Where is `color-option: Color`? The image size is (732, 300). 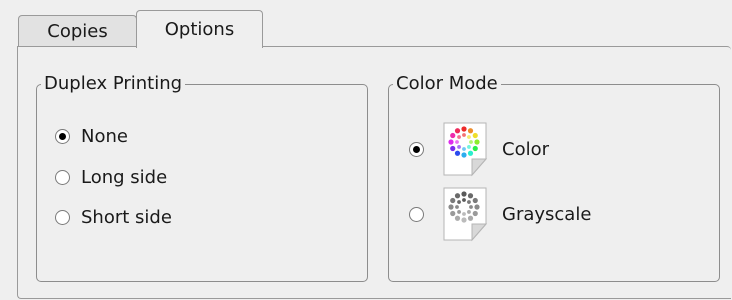 color-option: Color is located at coordinates (479, 149).